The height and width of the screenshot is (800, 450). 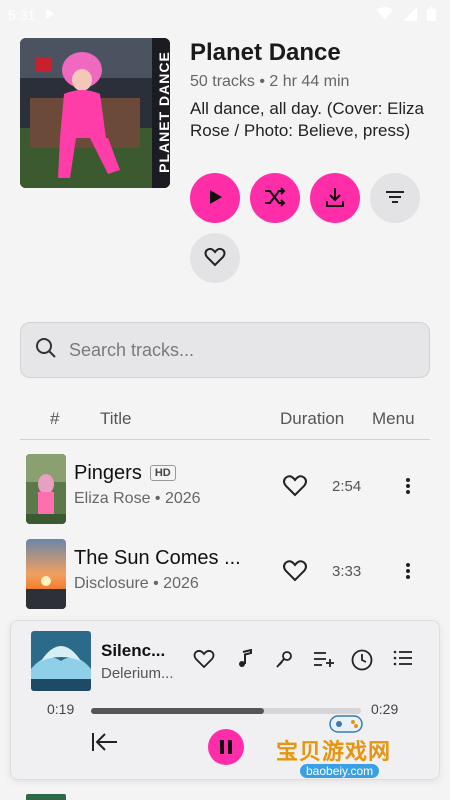 What do you see at coordinates (334, 751) in the screenshot?
I see `watermark-text: 宝贝游戏网` at bounding box center [334, 751].